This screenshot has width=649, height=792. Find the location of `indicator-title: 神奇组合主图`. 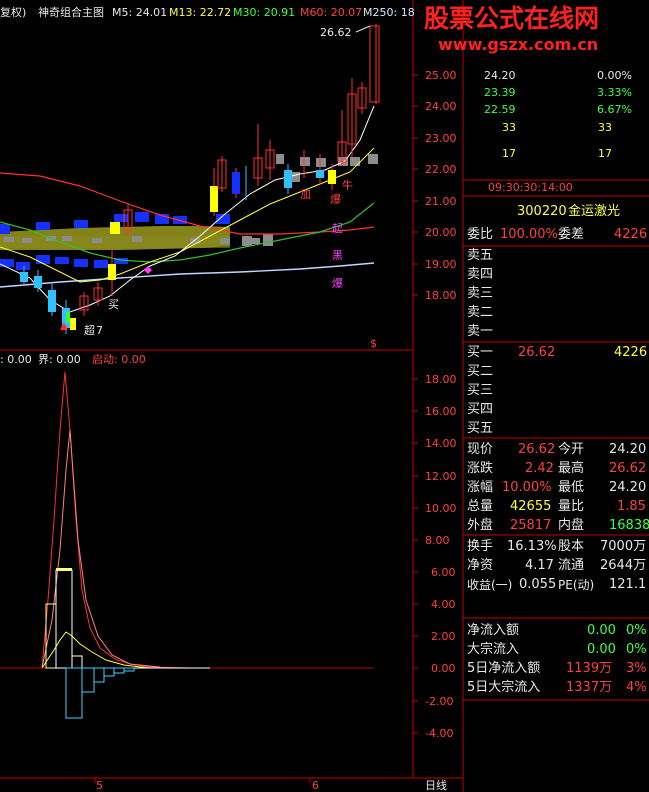

indicator-title: 神奇组合主图 is located at coordinates (71, 12).